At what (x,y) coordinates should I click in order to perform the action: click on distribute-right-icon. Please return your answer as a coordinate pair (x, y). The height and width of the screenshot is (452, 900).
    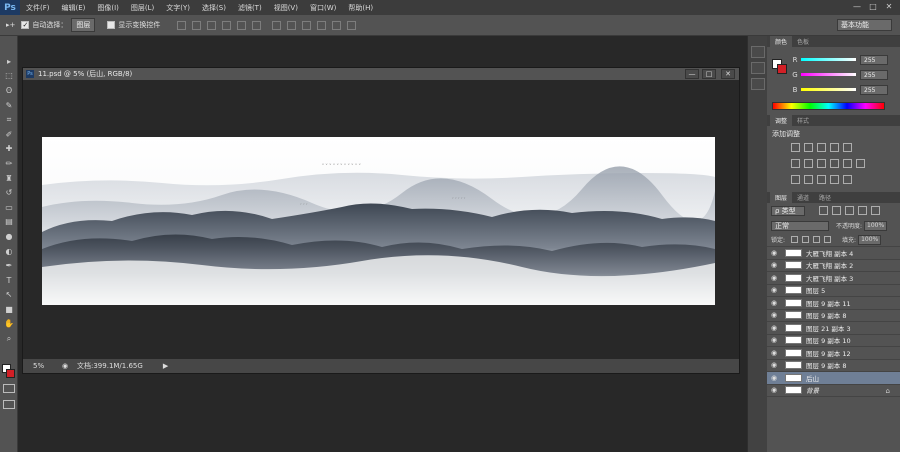
    Looking at the image, I should click on (352, 25).